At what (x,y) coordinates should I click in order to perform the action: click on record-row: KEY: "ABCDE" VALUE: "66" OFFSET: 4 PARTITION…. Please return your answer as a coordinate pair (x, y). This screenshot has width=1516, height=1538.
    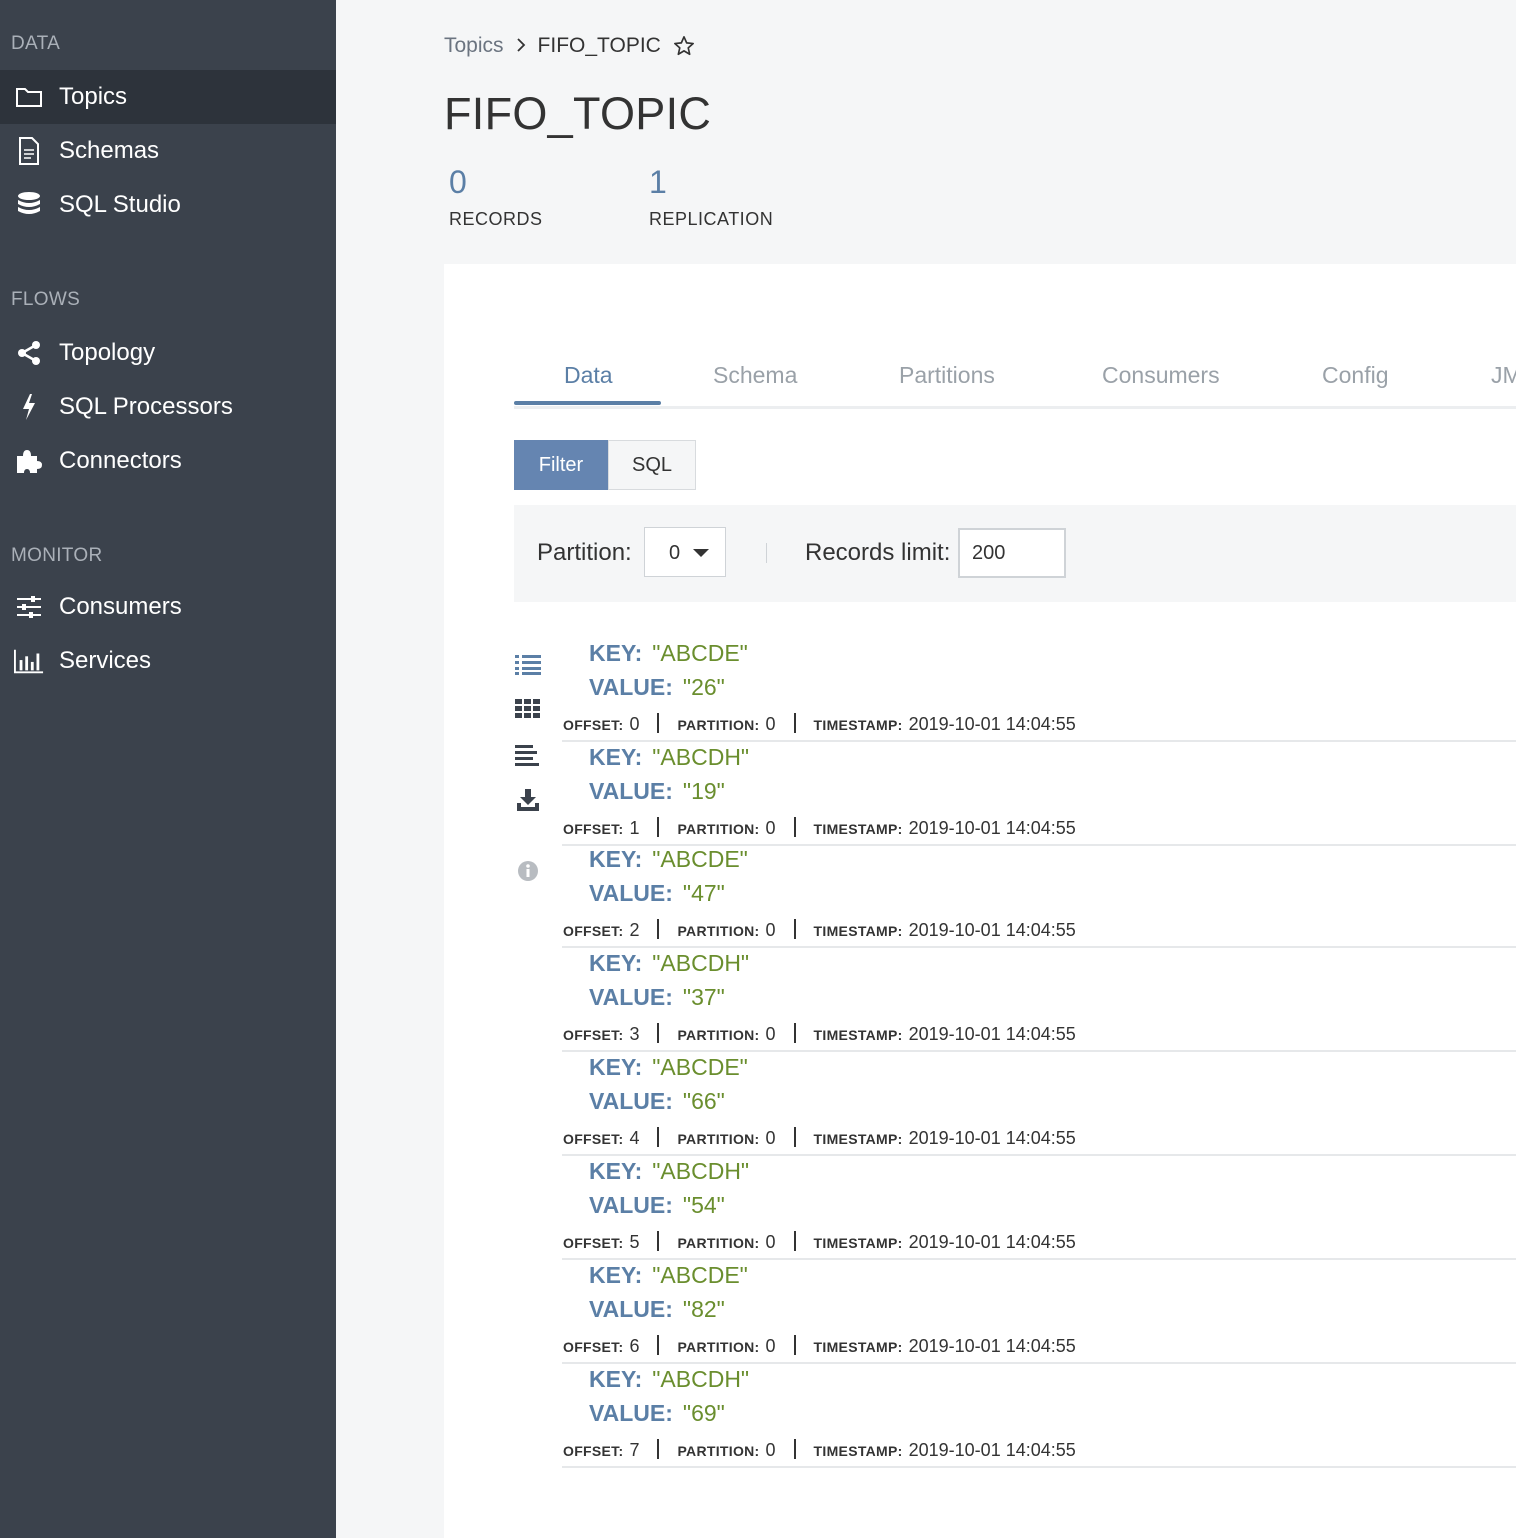
    Looking at the image, I should click on (1039, 1104).